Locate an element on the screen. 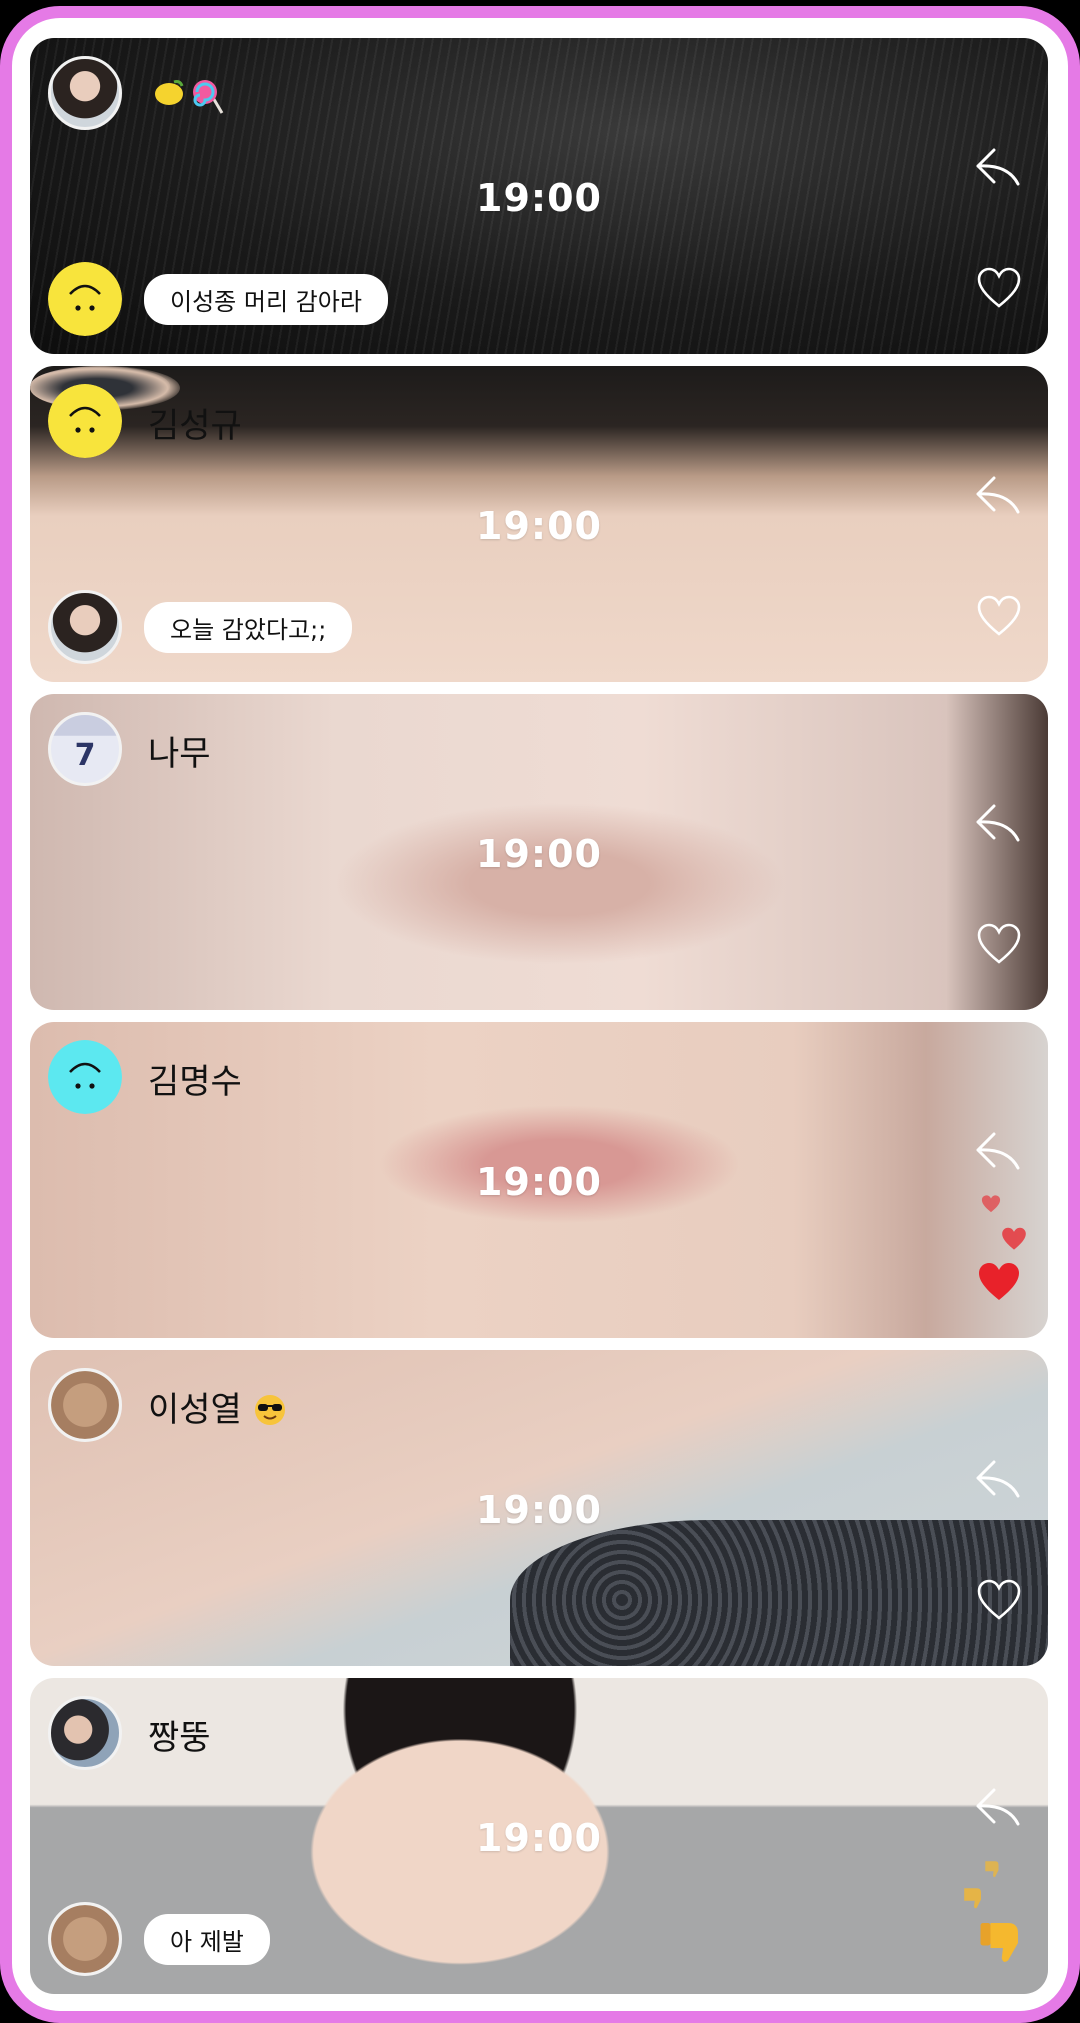  moment-card: 김성규 19:00 오늘 감았다고;; is located at coordinates (539, 524).